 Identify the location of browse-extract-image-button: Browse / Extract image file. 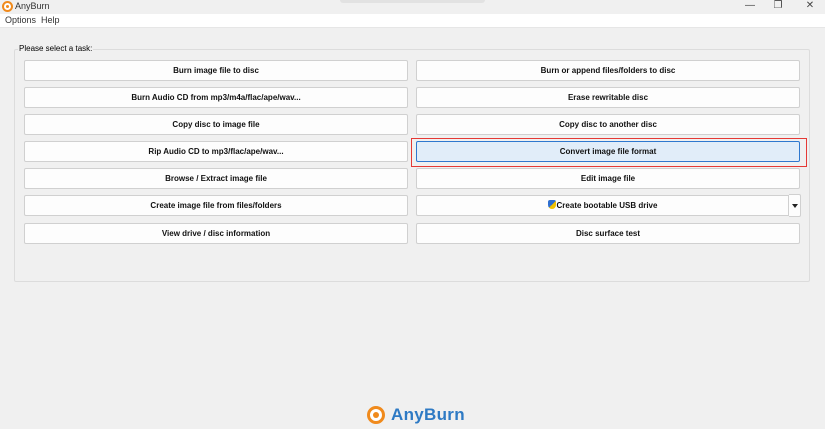
(216, 178).